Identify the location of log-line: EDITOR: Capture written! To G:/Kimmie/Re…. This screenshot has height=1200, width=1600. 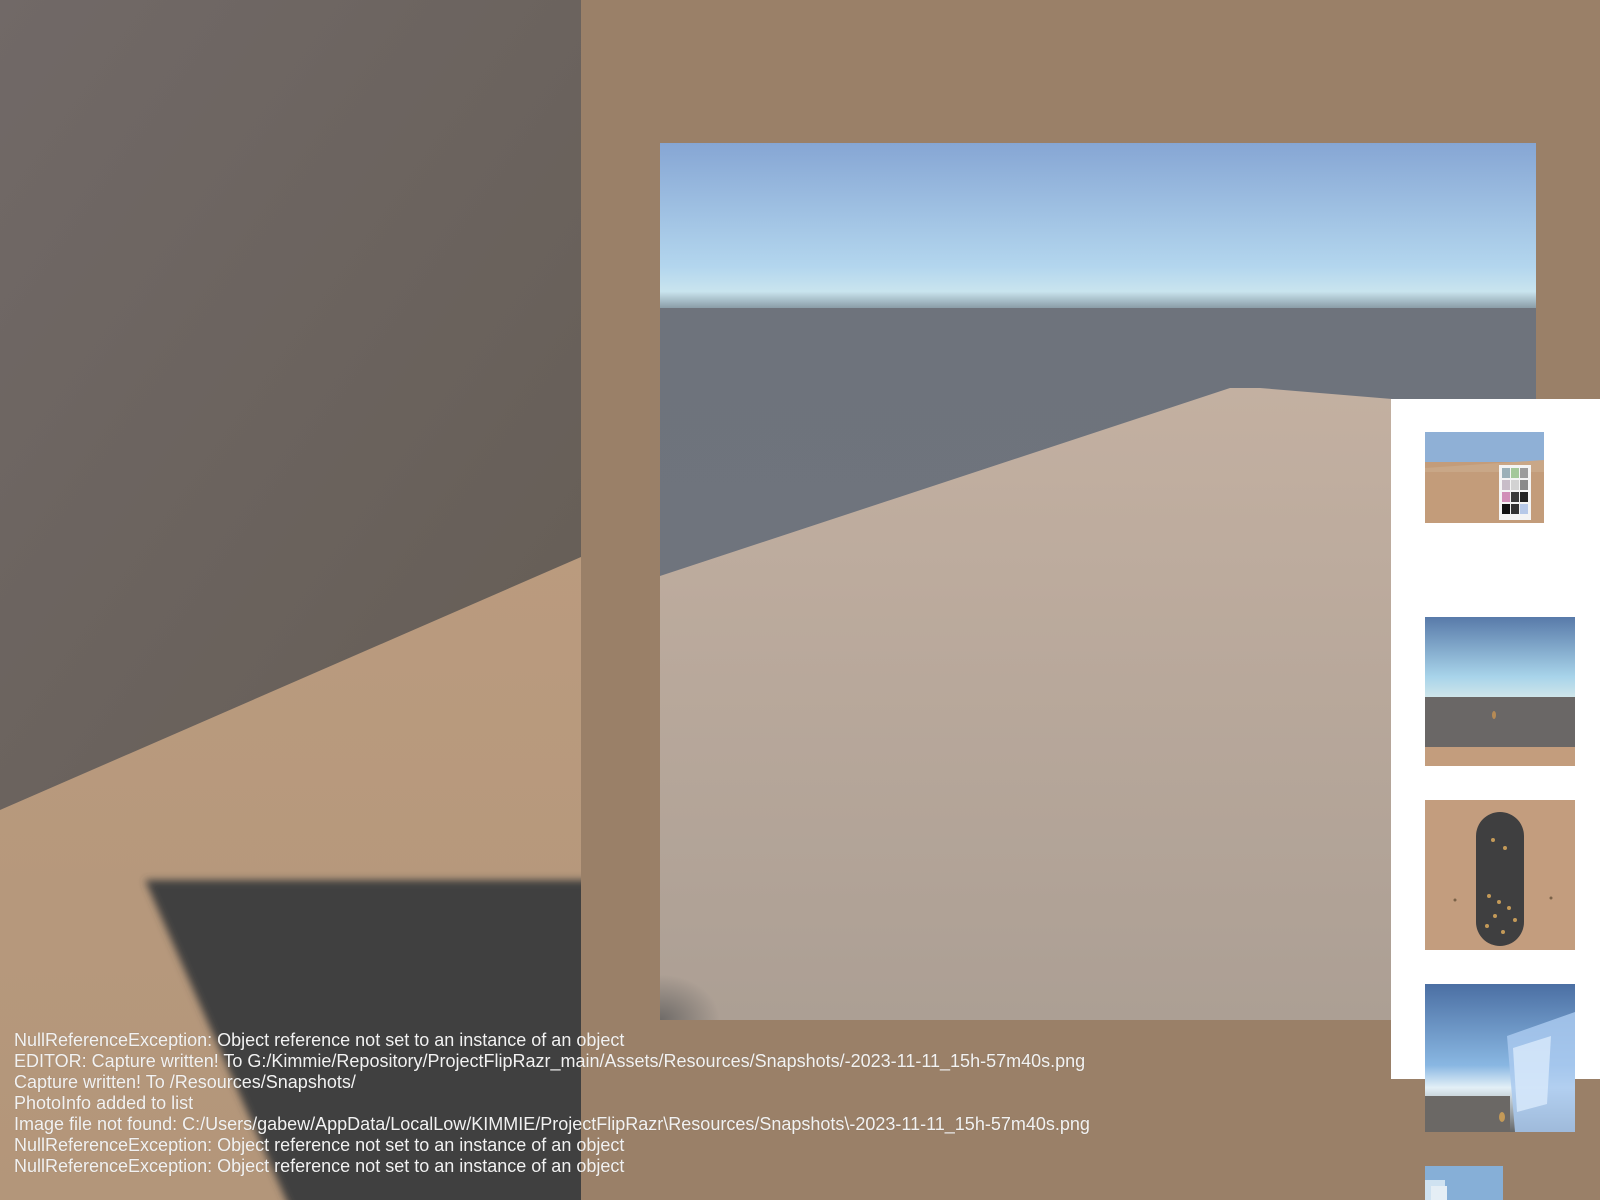
(550, 1061).